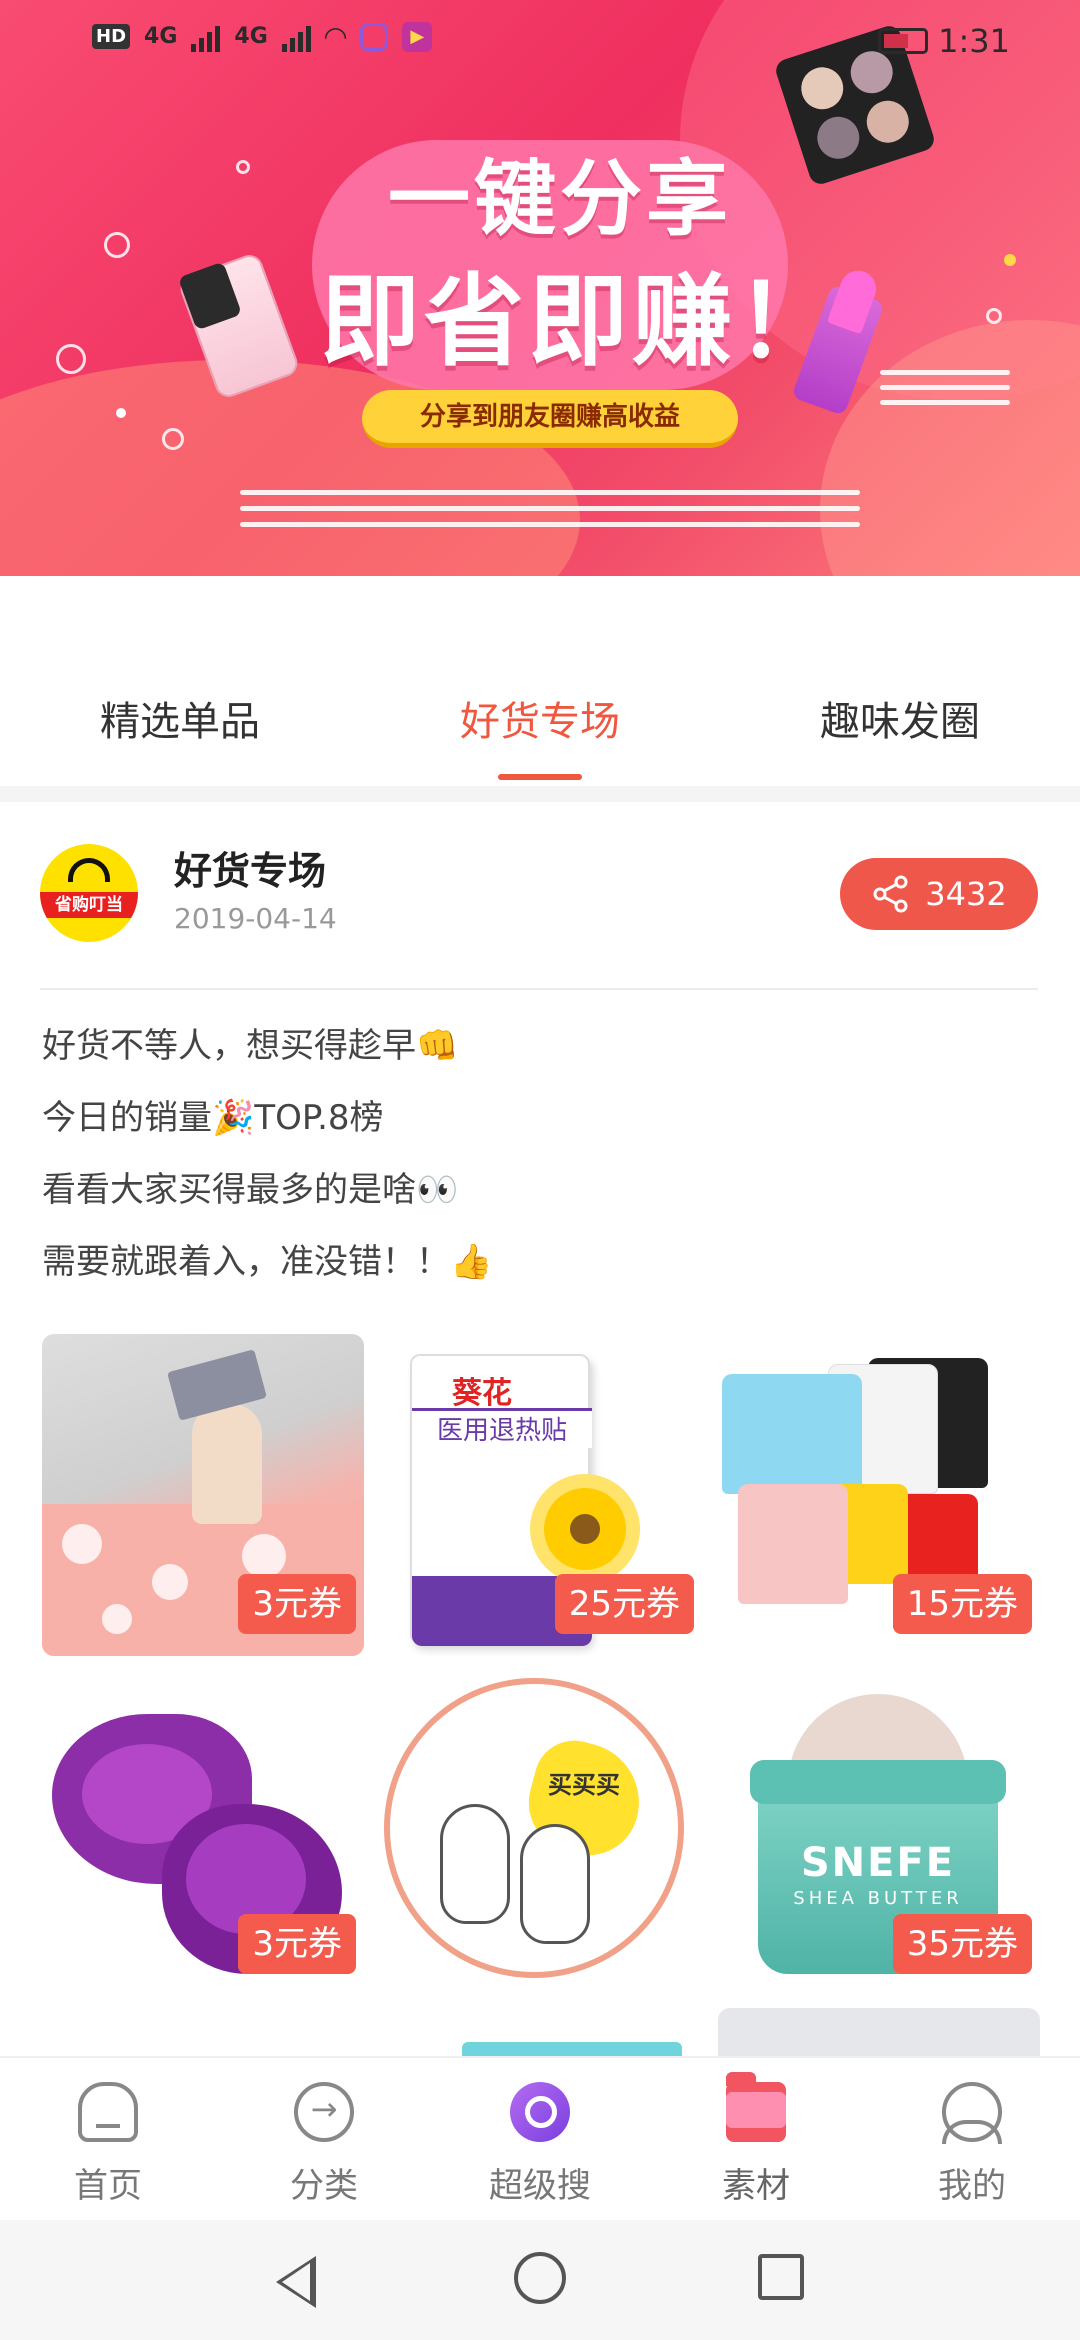 The image size is (1080, 2340). Describe the element at coordinates (878, 1863) in the screenshot. I see `jar-brand: SNEFE` at that location.